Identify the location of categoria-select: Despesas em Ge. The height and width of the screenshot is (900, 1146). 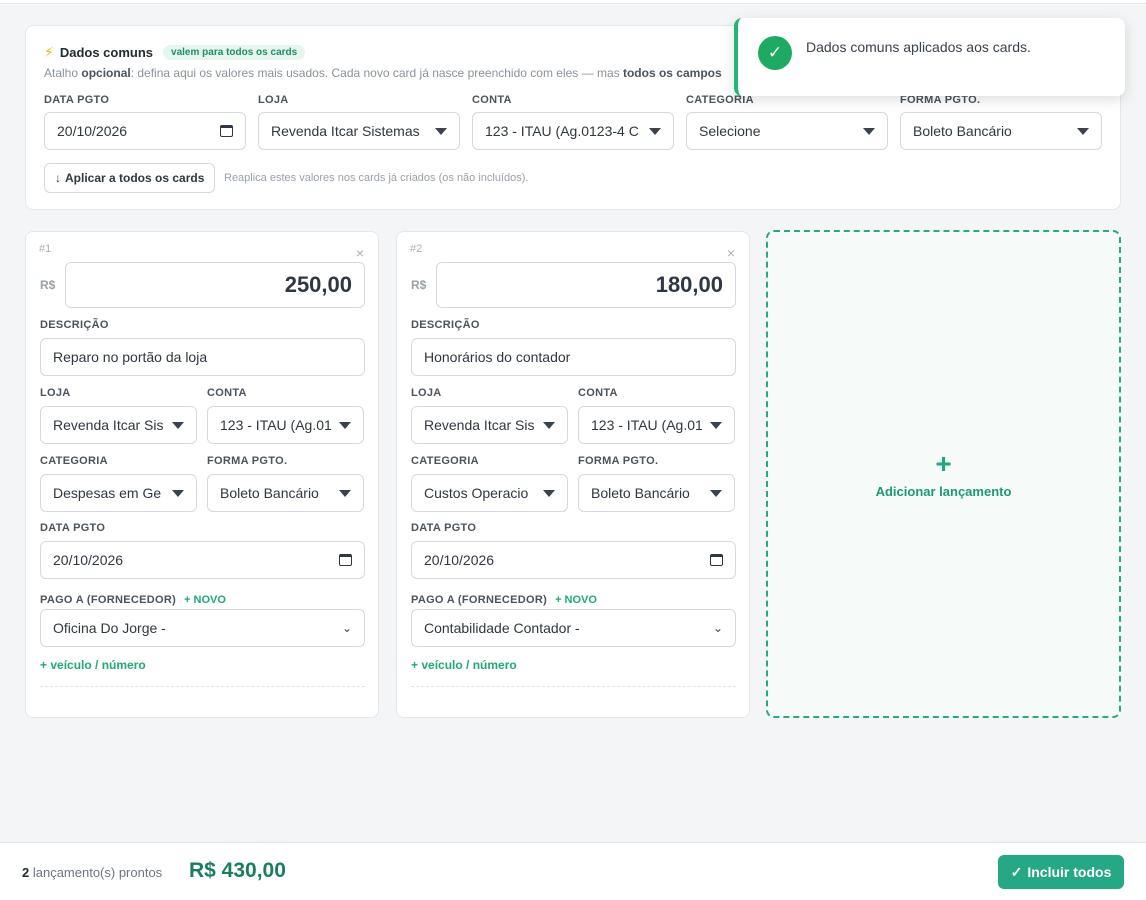
(118, 493).